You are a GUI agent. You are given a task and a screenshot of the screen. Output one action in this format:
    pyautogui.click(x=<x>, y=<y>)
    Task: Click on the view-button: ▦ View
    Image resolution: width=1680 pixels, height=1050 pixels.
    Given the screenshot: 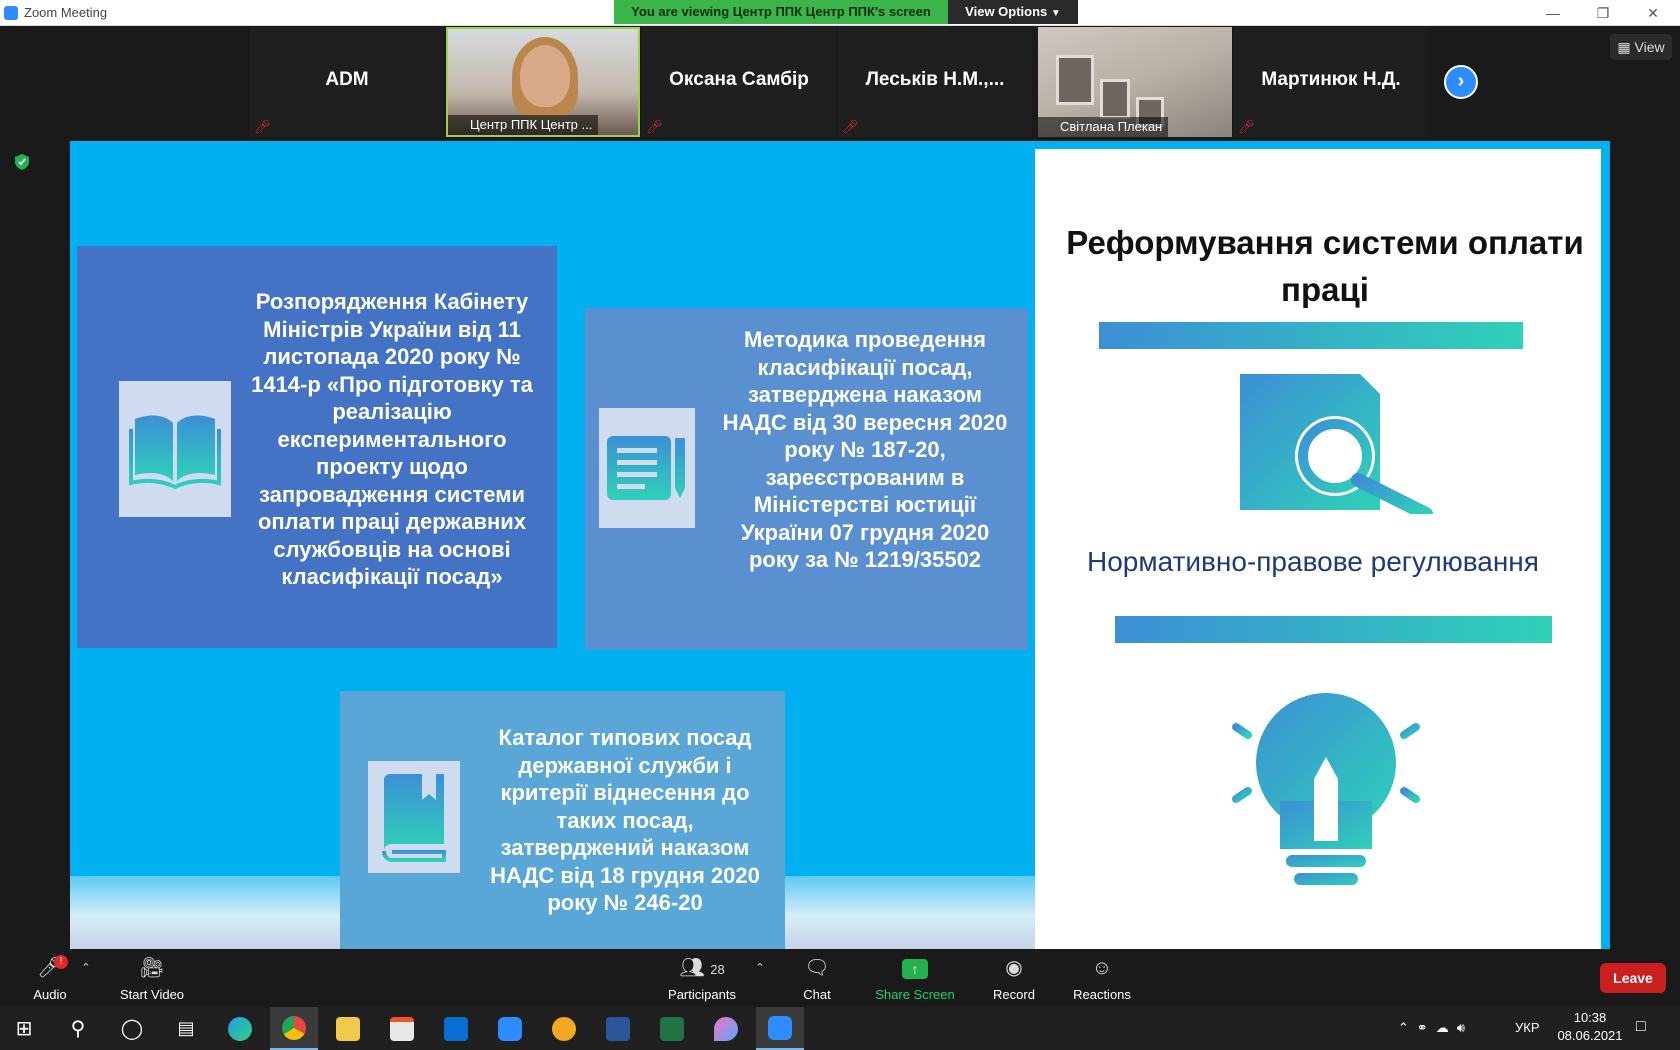 What is the action you would take?
    pyautogui.click(x=1641, y=47)
    